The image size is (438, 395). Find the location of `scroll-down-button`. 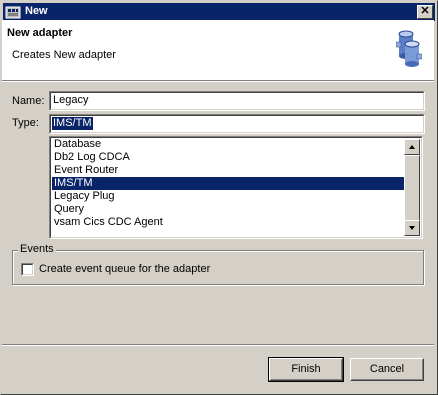

scroll-down-button is located at coordinates (412, 228).